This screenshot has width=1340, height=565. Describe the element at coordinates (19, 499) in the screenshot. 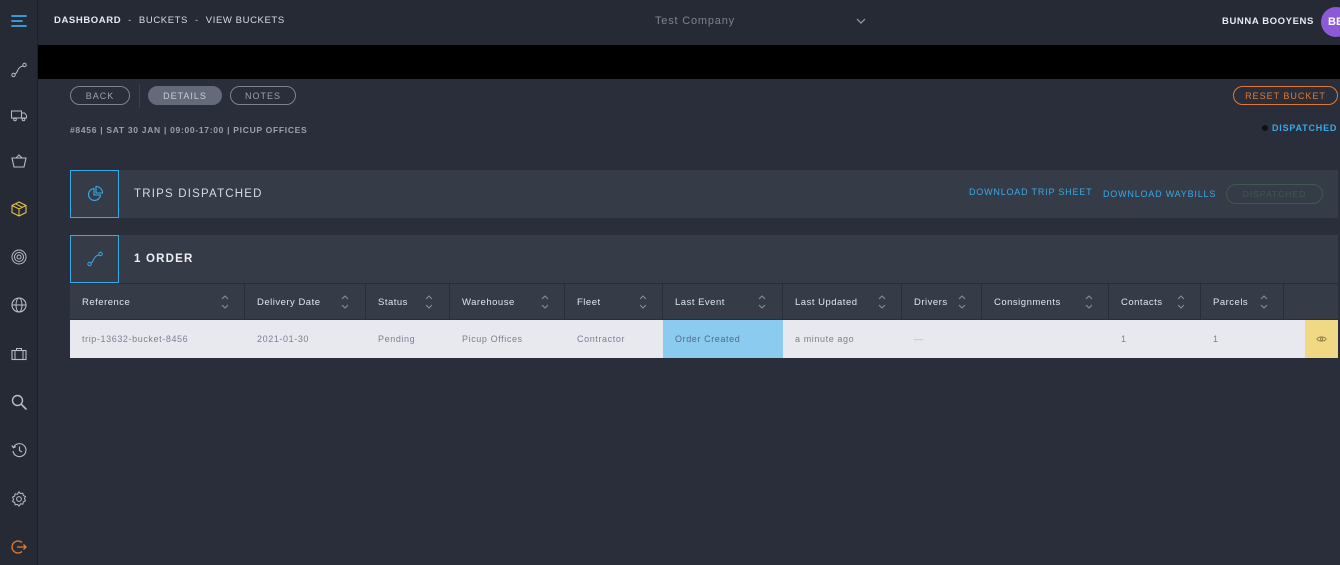

I see `settings-icon` at that location.